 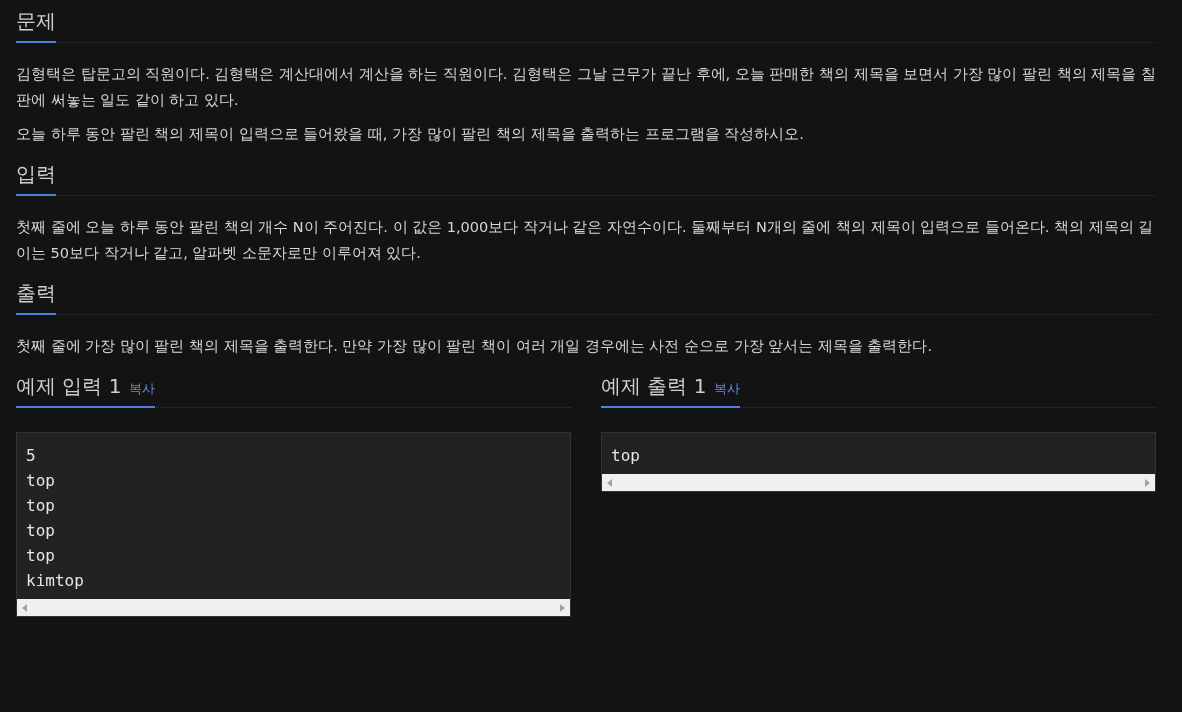 I want to click on sample-heading: 예제 출력 1, so click(x=654, y=386).